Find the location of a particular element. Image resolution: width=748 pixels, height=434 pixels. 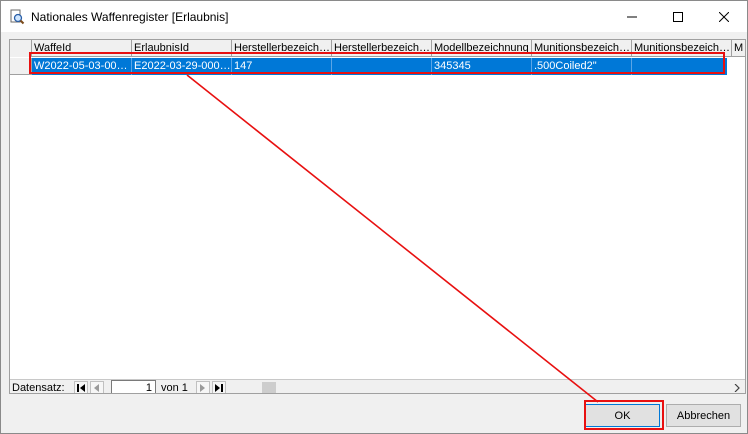

column-header-erlaubnisid: ErlaubnisId is located at coordinates (182, 48).